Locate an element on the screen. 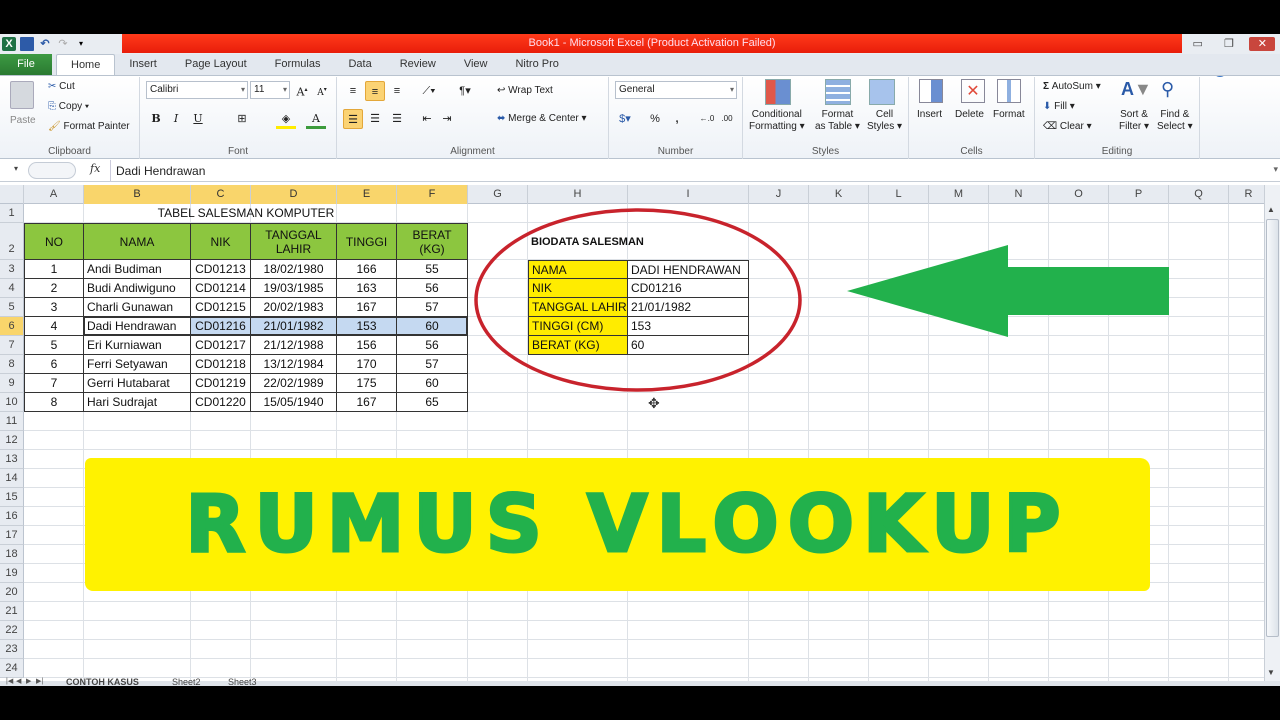  align-left-button: ☰ is located at coordinates (353, 119).